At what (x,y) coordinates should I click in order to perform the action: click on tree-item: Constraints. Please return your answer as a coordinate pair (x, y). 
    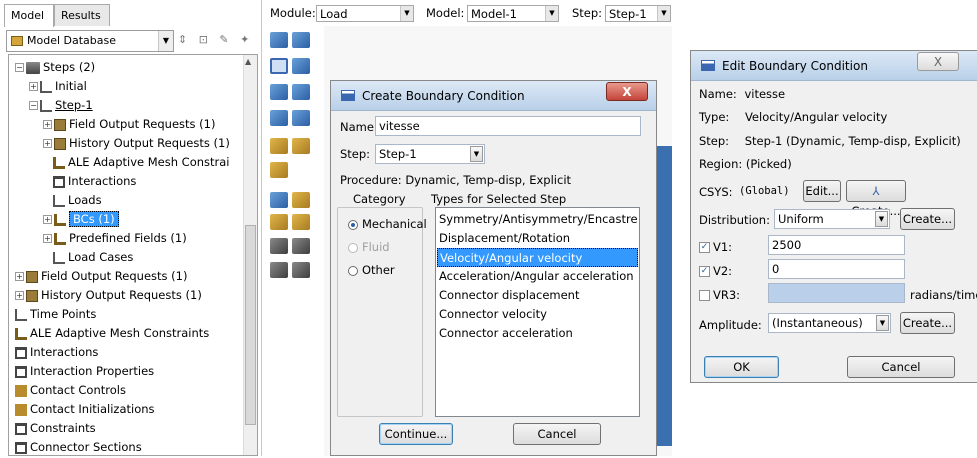
    Looking at the image, I should click on (55, 429).